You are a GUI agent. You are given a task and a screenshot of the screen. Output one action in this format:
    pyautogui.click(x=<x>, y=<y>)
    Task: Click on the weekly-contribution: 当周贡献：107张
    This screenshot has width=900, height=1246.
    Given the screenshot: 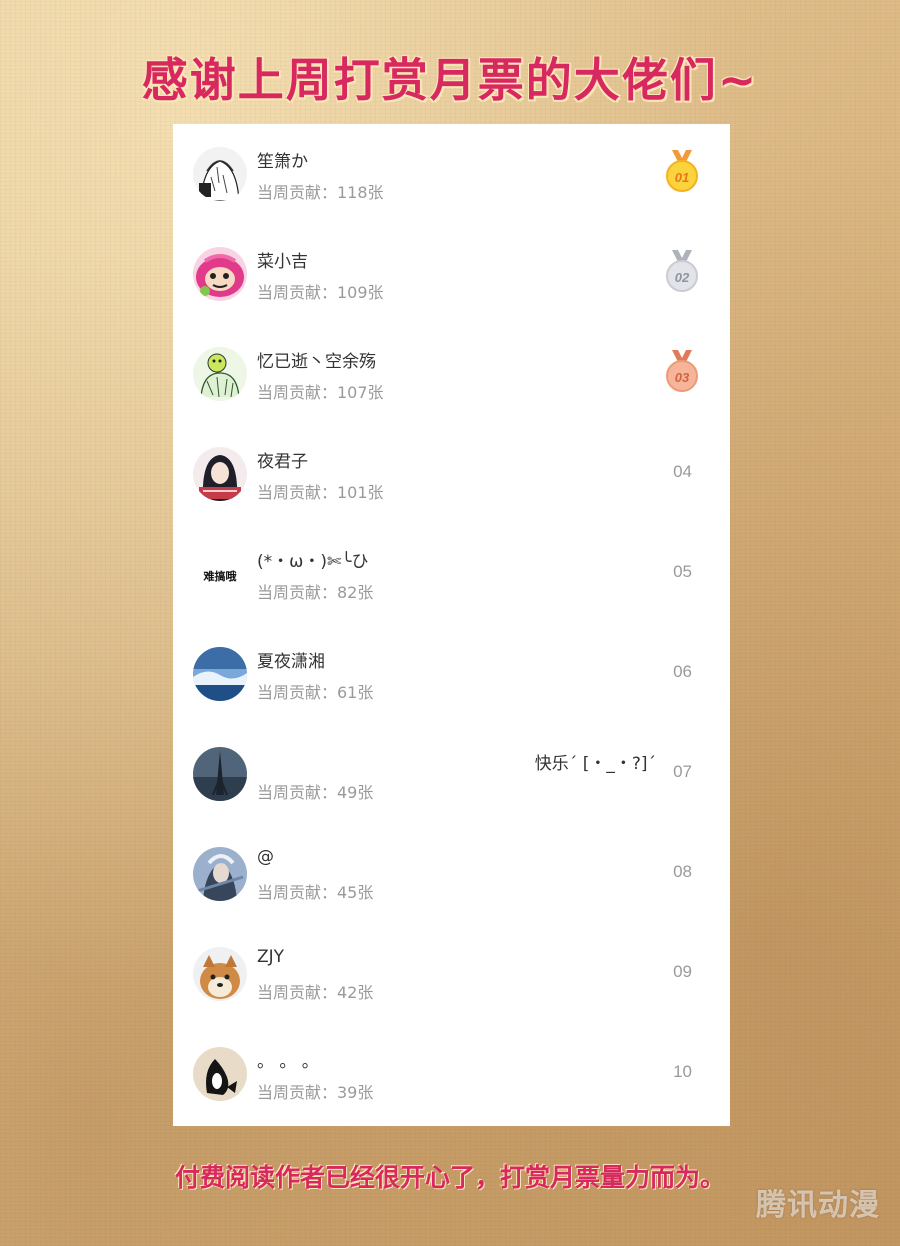 What is the action you would take?
    pyautogui.click(x=320, y=392)
    